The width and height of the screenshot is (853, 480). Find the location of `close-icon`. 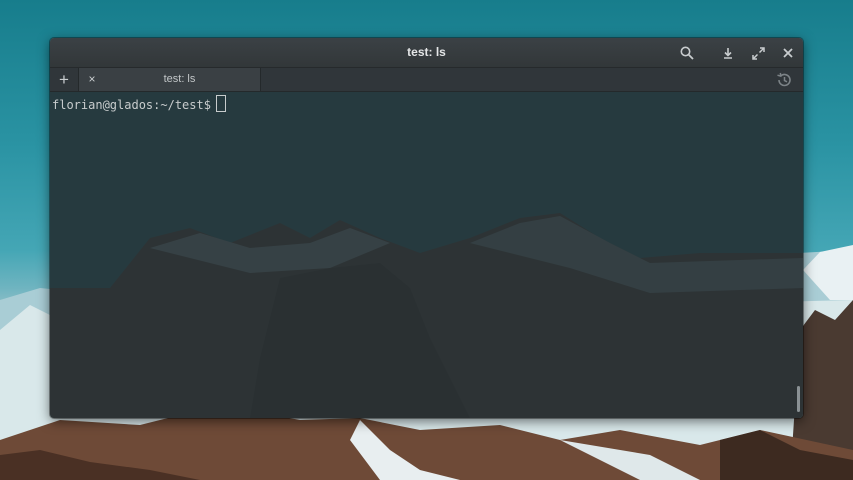

close-icon is located at coordinates (788, 53).